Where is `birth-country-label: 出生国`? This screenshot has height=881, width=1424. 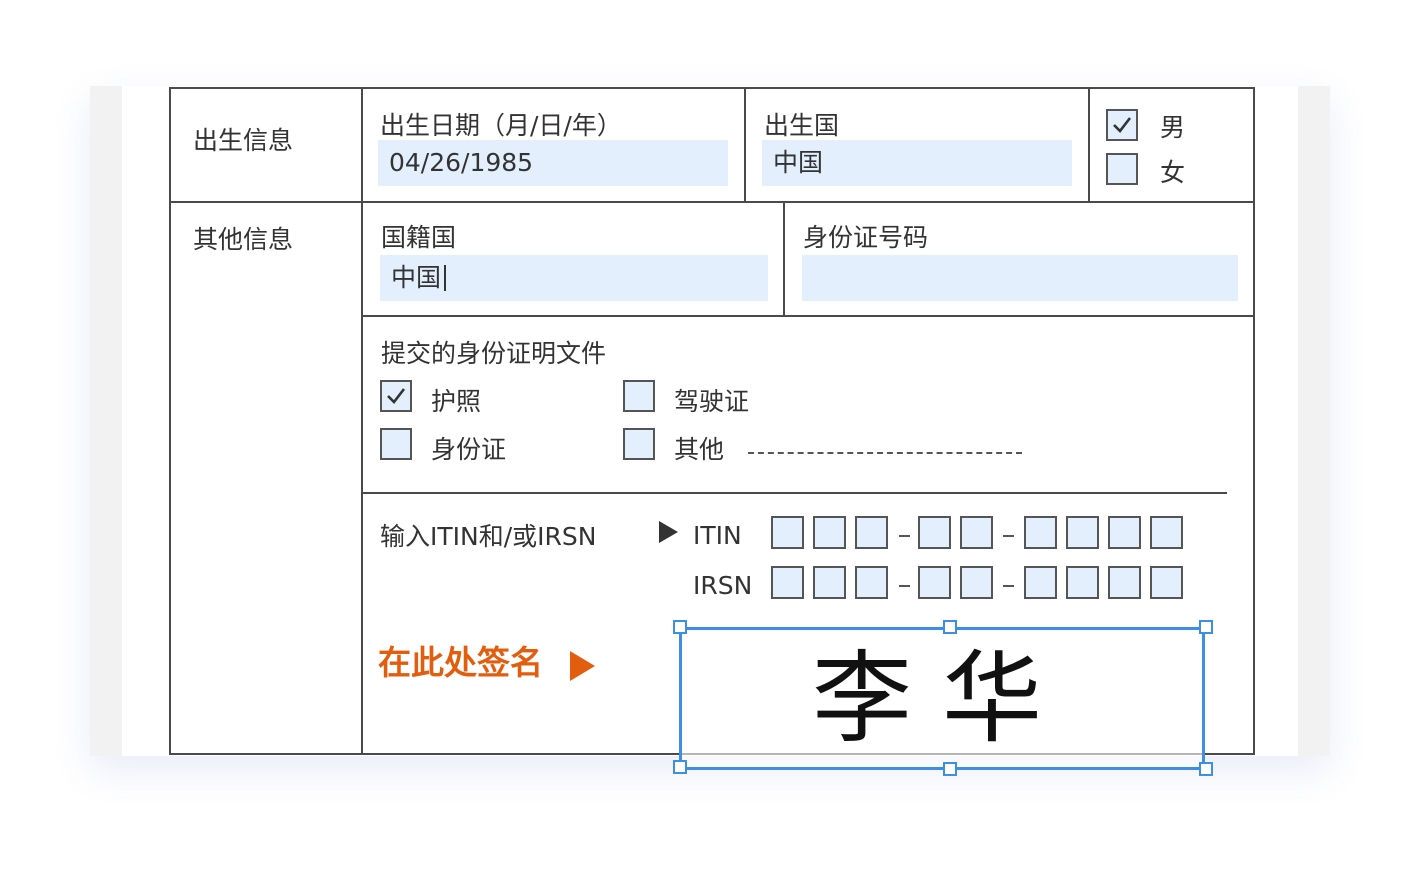
birth-country-label: 出生国 is located at coordinates (802, 125).